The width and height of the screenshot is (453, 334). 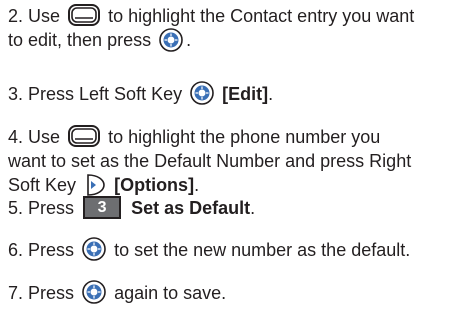 I want to click on step-2-text-2: to highlight the Contact entry you want, so click(x=261, y=16).